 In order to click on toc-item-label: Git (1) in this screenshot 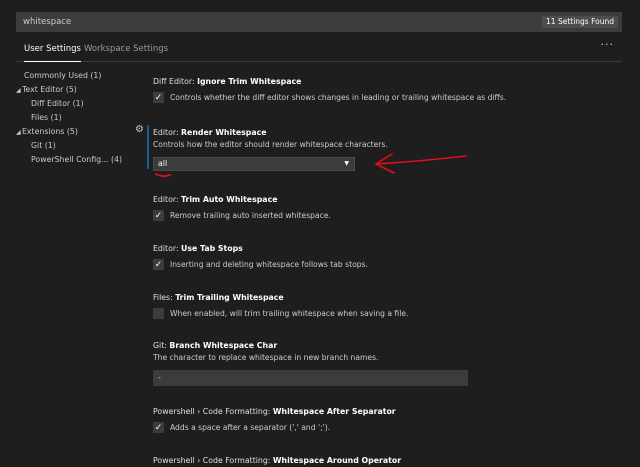, I will do `click(43, 145)`.